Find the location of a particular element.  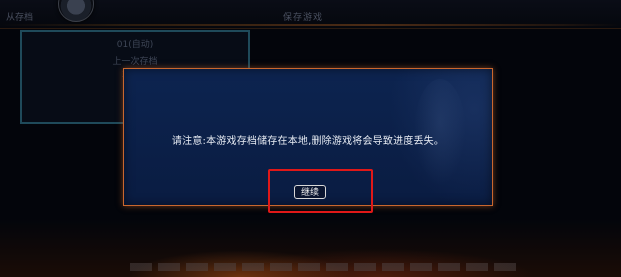

tab-save-game: 保存游戏 is located at coordinates (303, 16).